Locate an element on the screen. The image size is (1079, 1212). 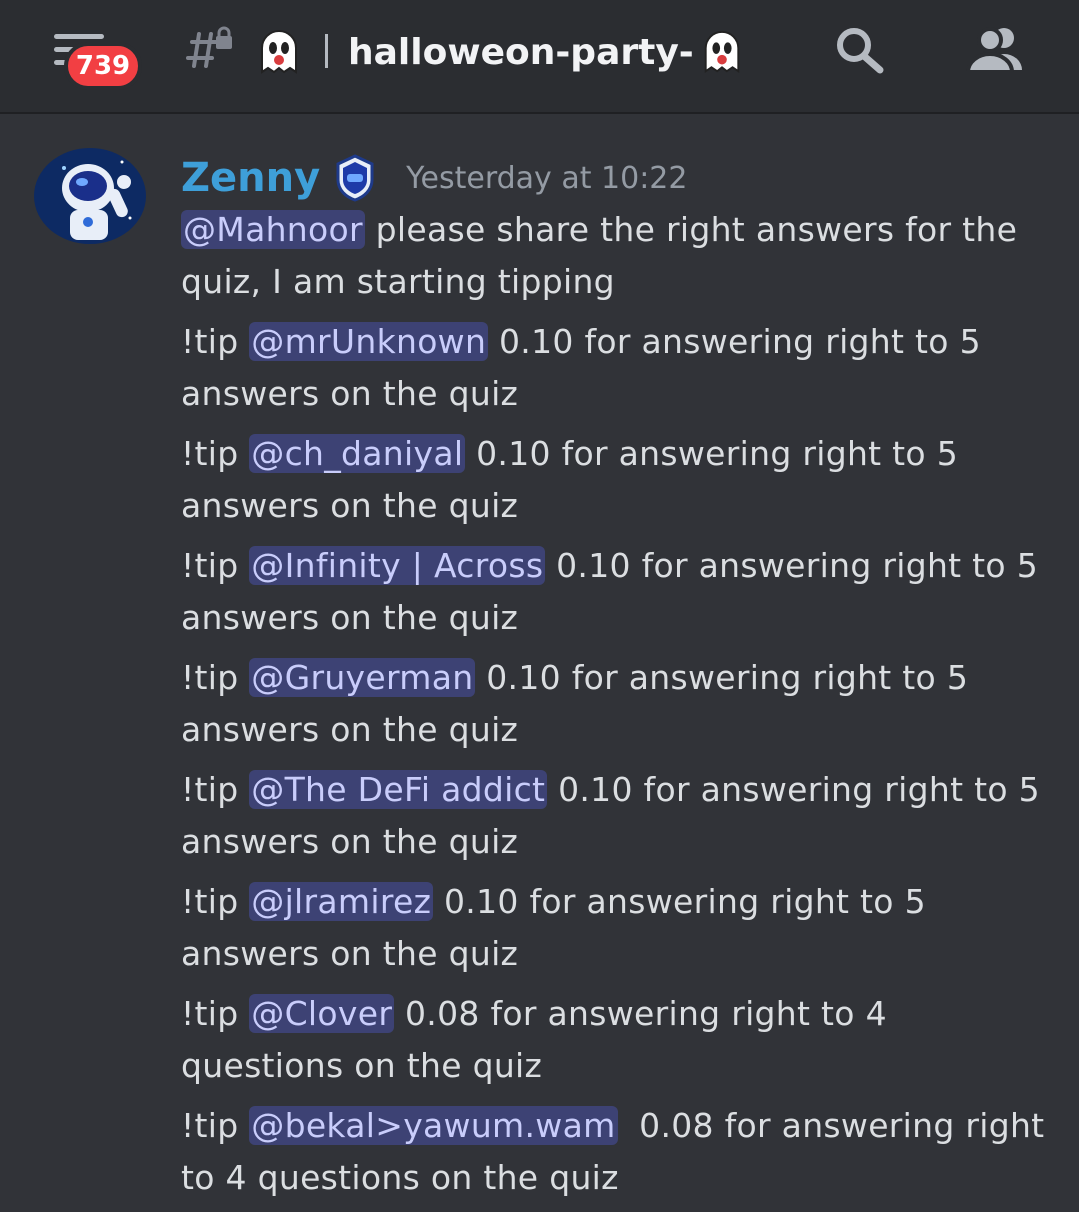
channel-title: halloweon-party- is located at coordinates (547, 52).